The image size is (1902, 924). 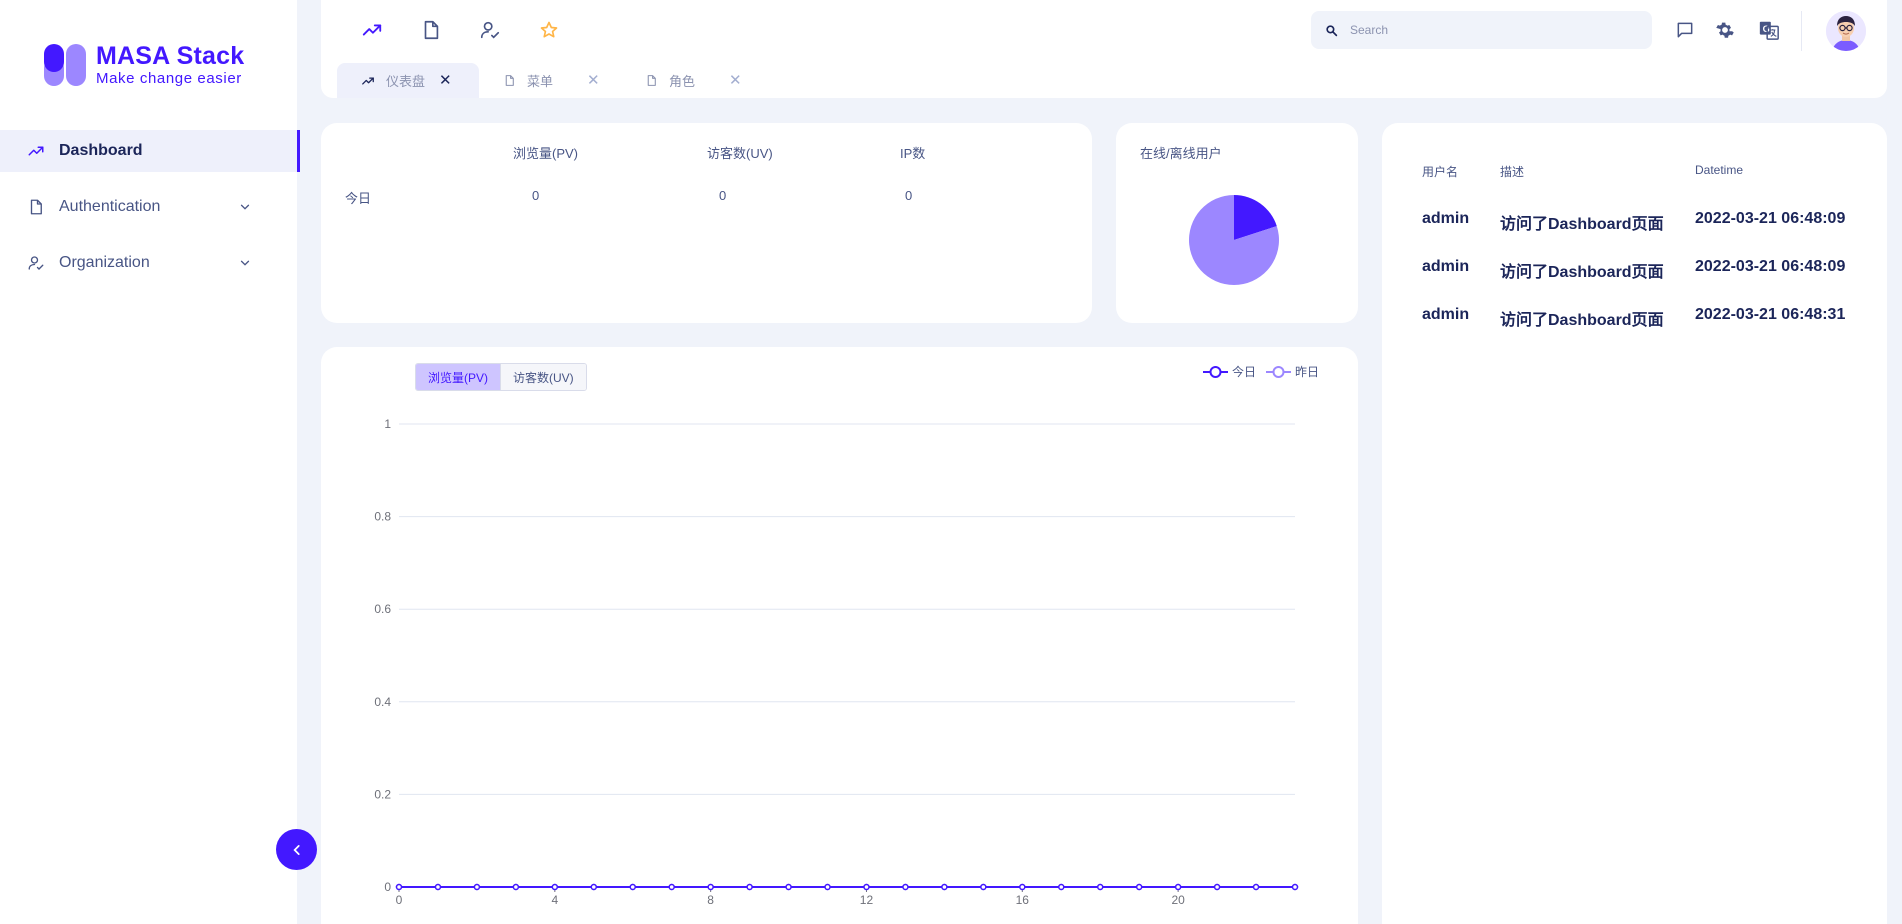 I want to click on legend-item-yesterday: 昨日, so click(x=1292, y=371).